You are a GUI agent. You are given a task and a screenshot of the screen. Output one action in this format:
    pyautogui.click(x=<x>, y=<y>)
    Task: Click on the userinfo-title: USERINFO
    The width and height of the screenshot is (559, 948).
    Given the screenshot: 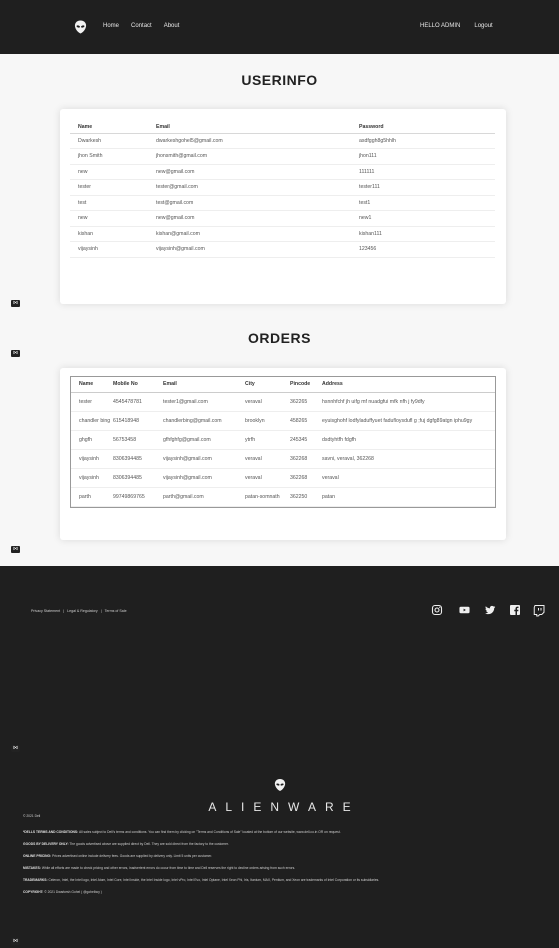 What is the action you would take?
    pyautogui.click(x=279, y=80)
    